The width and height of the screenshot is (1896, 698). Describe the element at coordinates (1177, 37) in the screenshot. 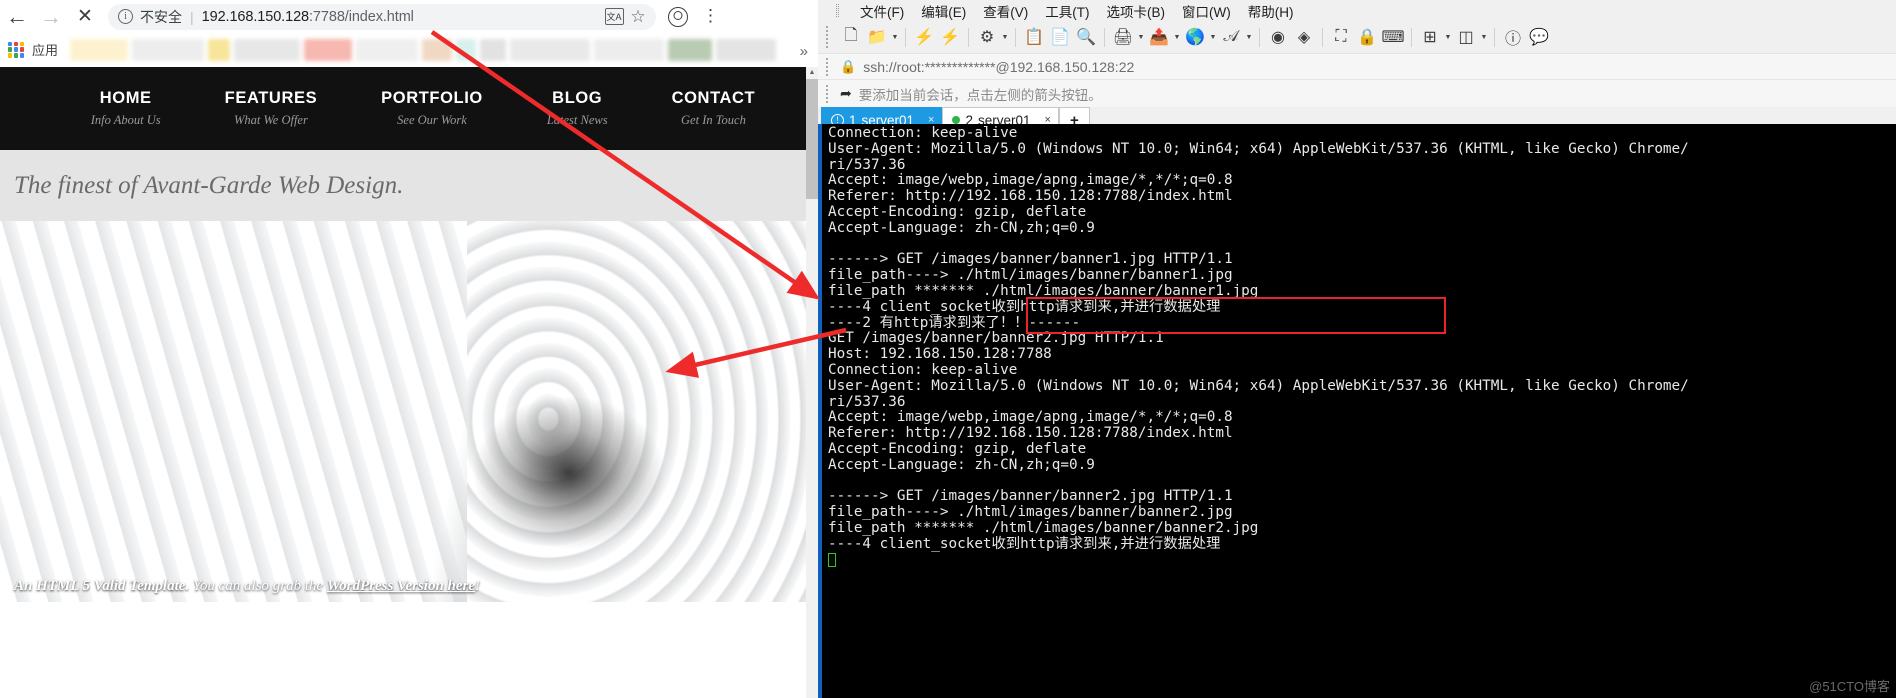

I see `transfer-file-dropdown-icon: ▼` at that location.